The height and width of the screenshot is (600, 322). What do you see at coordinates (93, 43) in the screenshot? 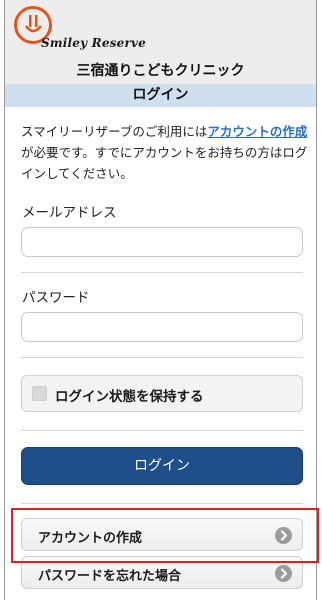
I see `logo-text: Smiley Reserve` at bounding box center [93, 43].